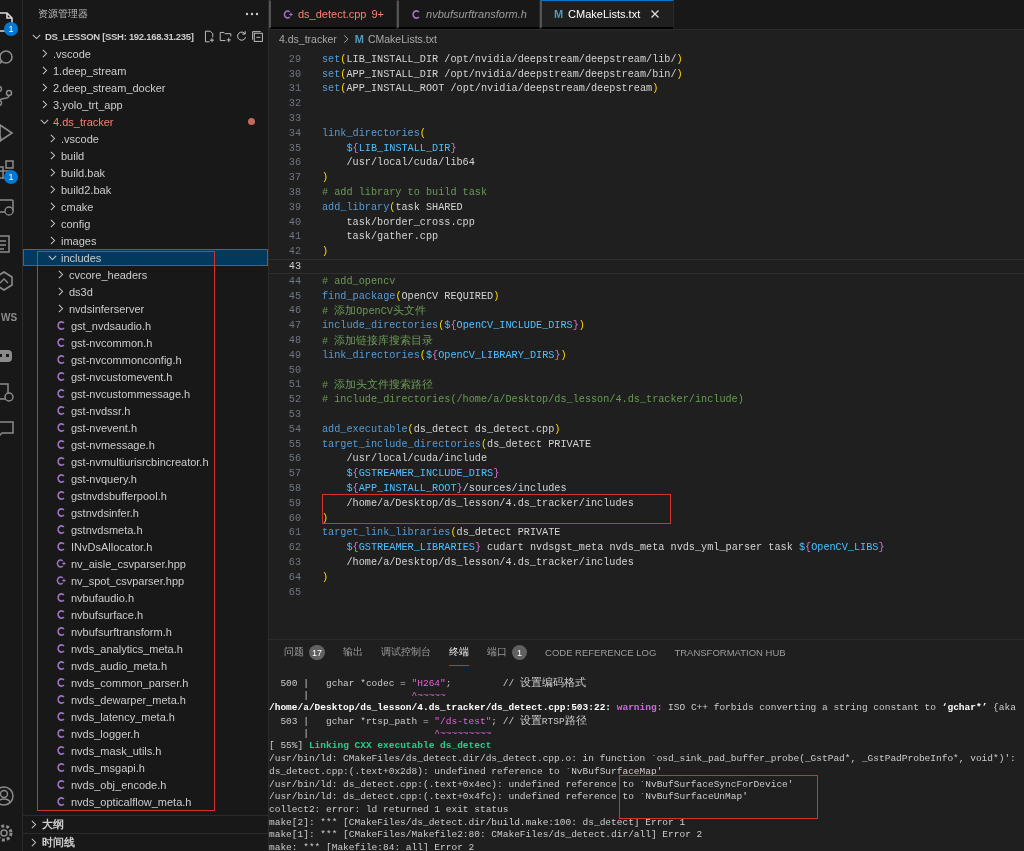 The image size is (1024, 851). I want to click on terminal-line: /usr/bin/ld: CMakeFiles/ds_detect.dir/ds_detect.cpp.o: in function `osd_sink_pad_buffer_probe(_GstPad*, _GstPadProbeInfo*, void*)':, so click(643, 759).